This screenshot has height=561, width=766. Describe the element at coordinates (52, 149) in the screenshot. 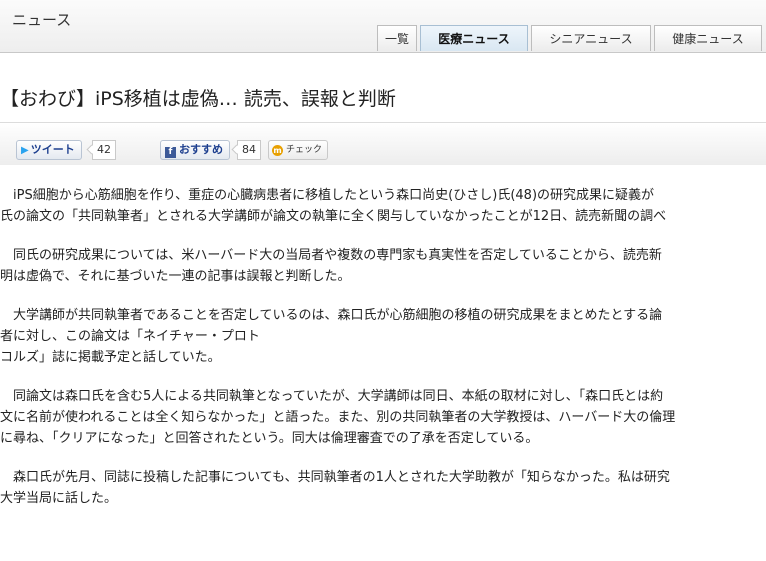

I see `tweet-label: ツイート` at that location.